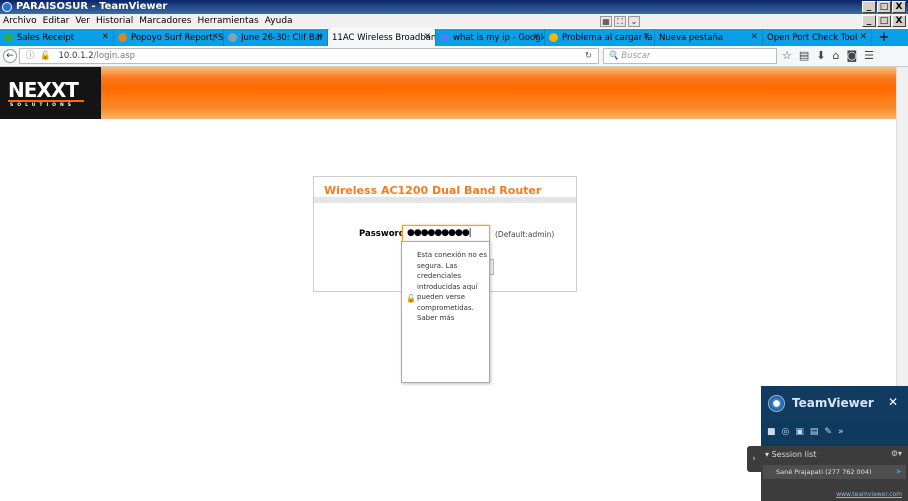 The height and width of the screenshot is (501, 908). I want to click on teamviewer-tools: ■ ◎ ▣ ▤ ✎ », so click(805, 432).